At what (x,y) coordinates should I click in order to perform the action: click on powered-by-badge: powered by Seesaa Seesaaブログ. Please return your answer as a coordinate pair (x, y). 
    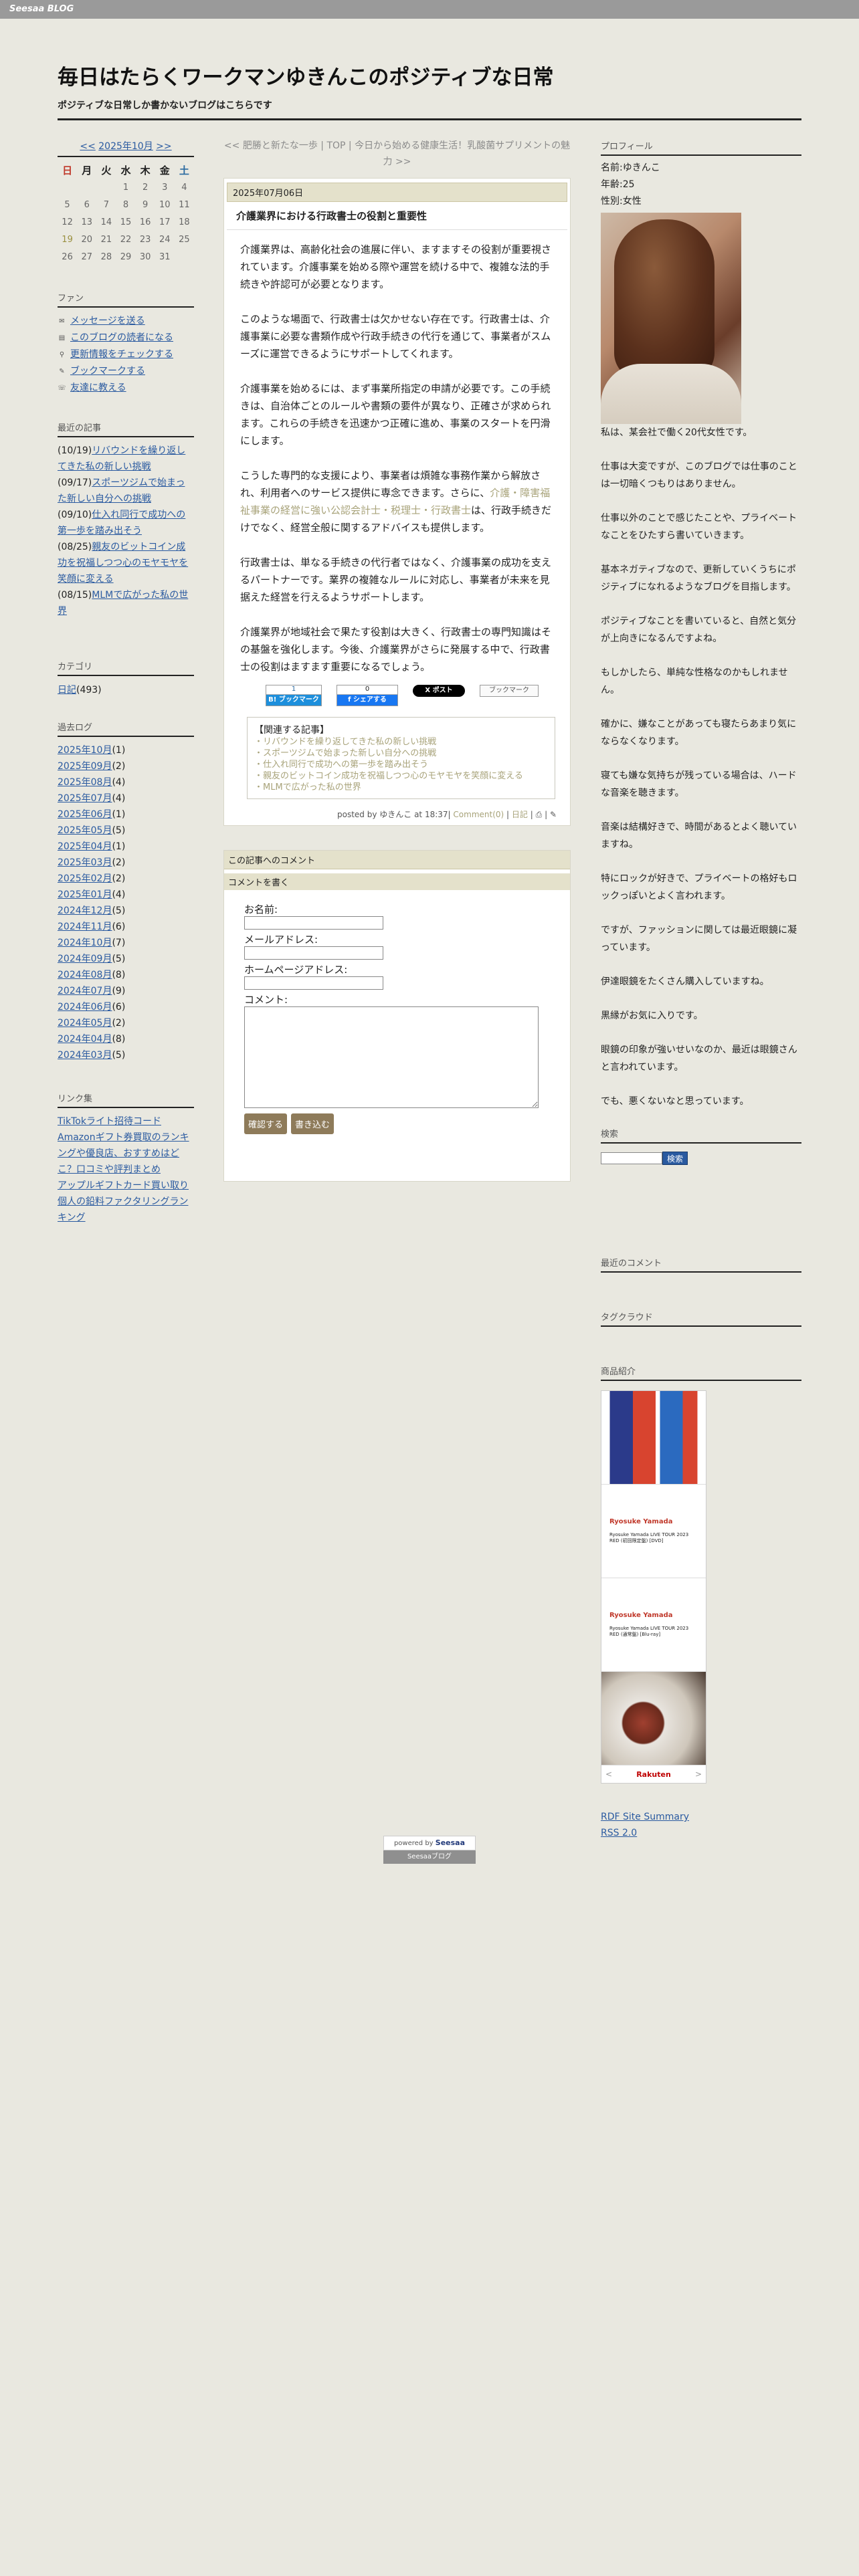
    Looking at the image, I should click on (429, 1850).